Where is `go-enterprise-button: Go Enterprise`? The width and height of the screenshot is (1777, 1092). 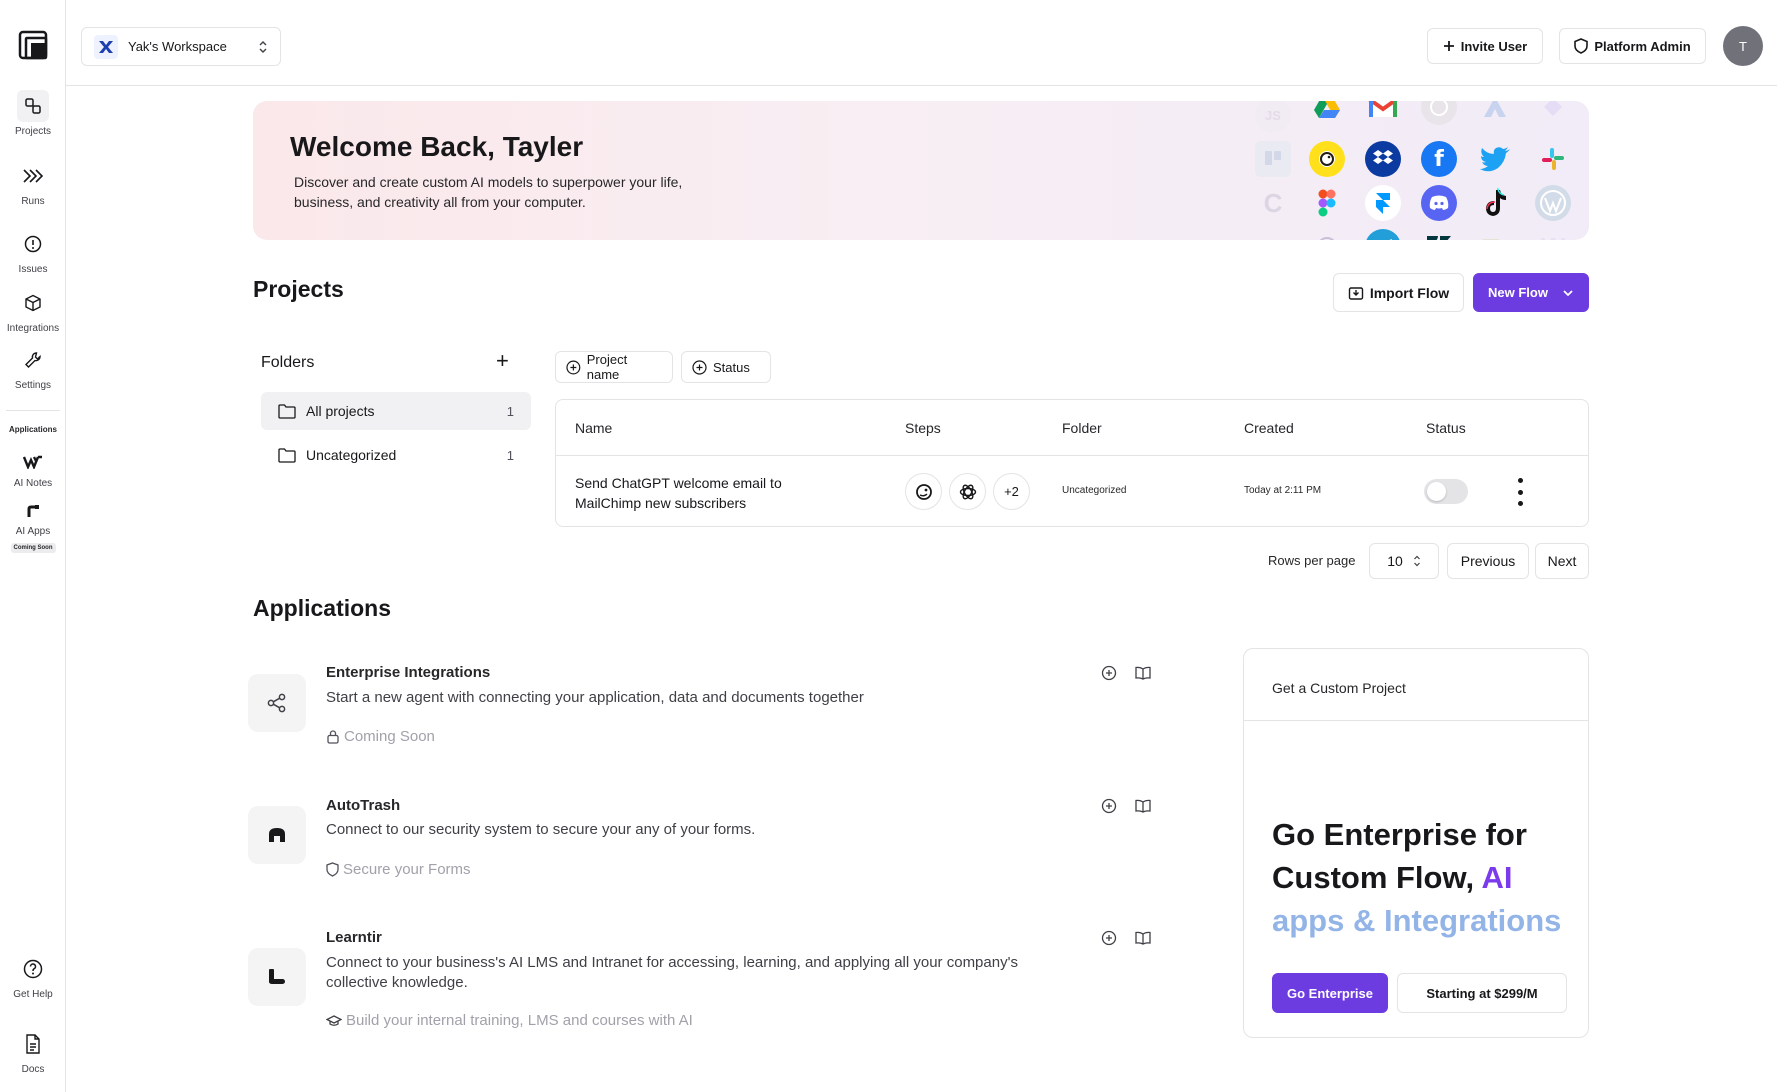 go-enterprise-button: Go Enterprise is located at coordinates (1330, 993).